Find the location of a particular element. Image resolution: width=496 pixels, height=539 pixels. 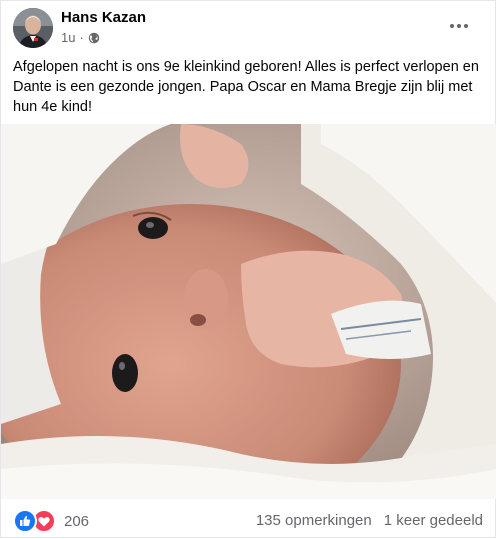

author-avatar is located at coordinates (33, 28).